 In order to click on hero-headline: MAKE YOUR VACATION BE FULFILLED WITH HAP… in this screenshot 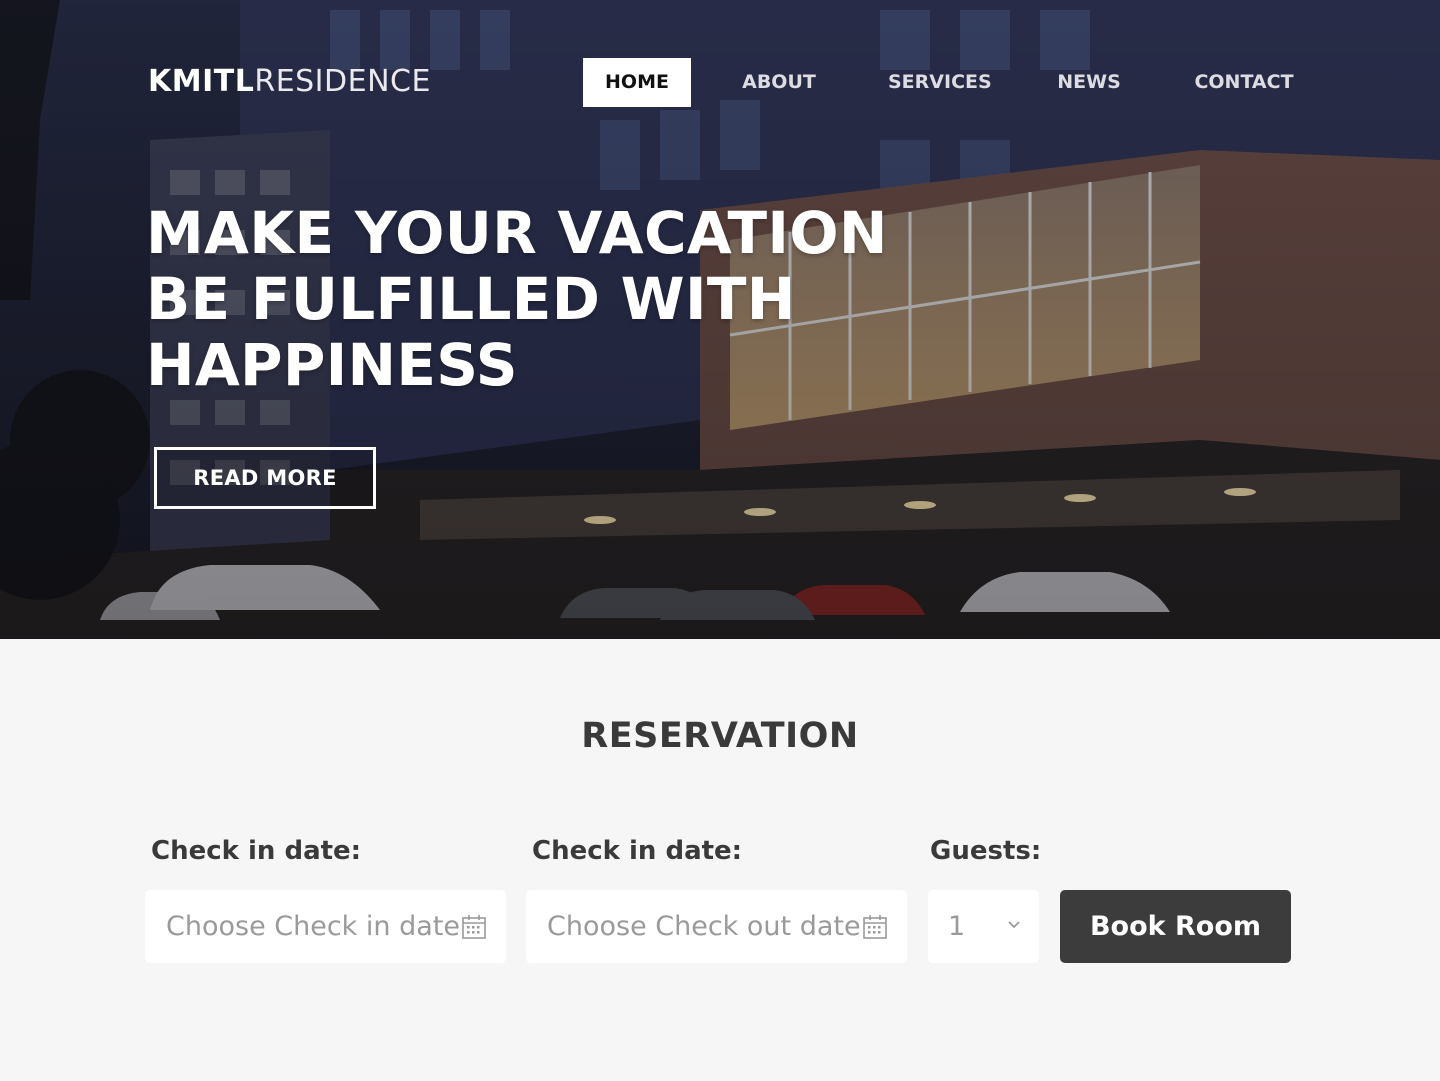, I will do `click(517, 299)`.